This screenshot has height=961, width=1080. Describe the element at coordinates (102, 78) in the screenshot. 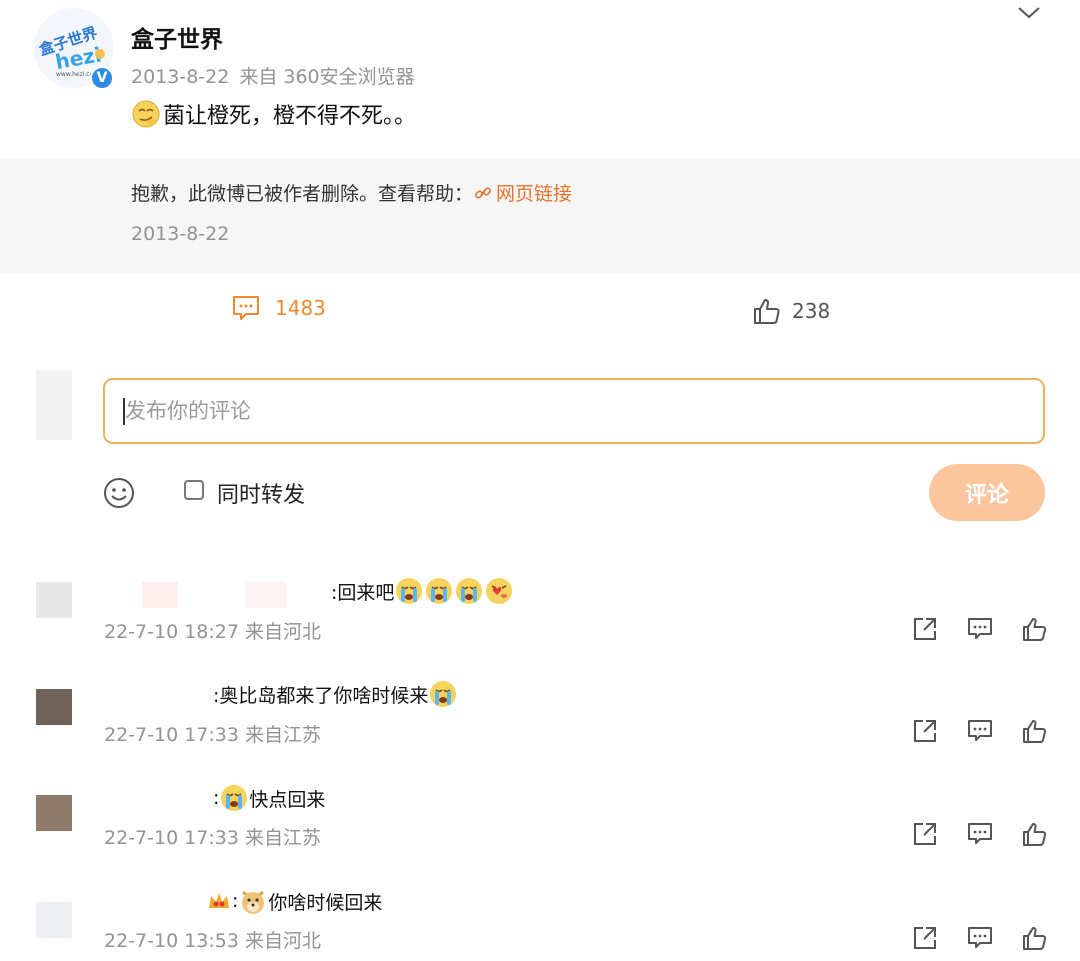

I see `verified-badge-icon: V` at that location.